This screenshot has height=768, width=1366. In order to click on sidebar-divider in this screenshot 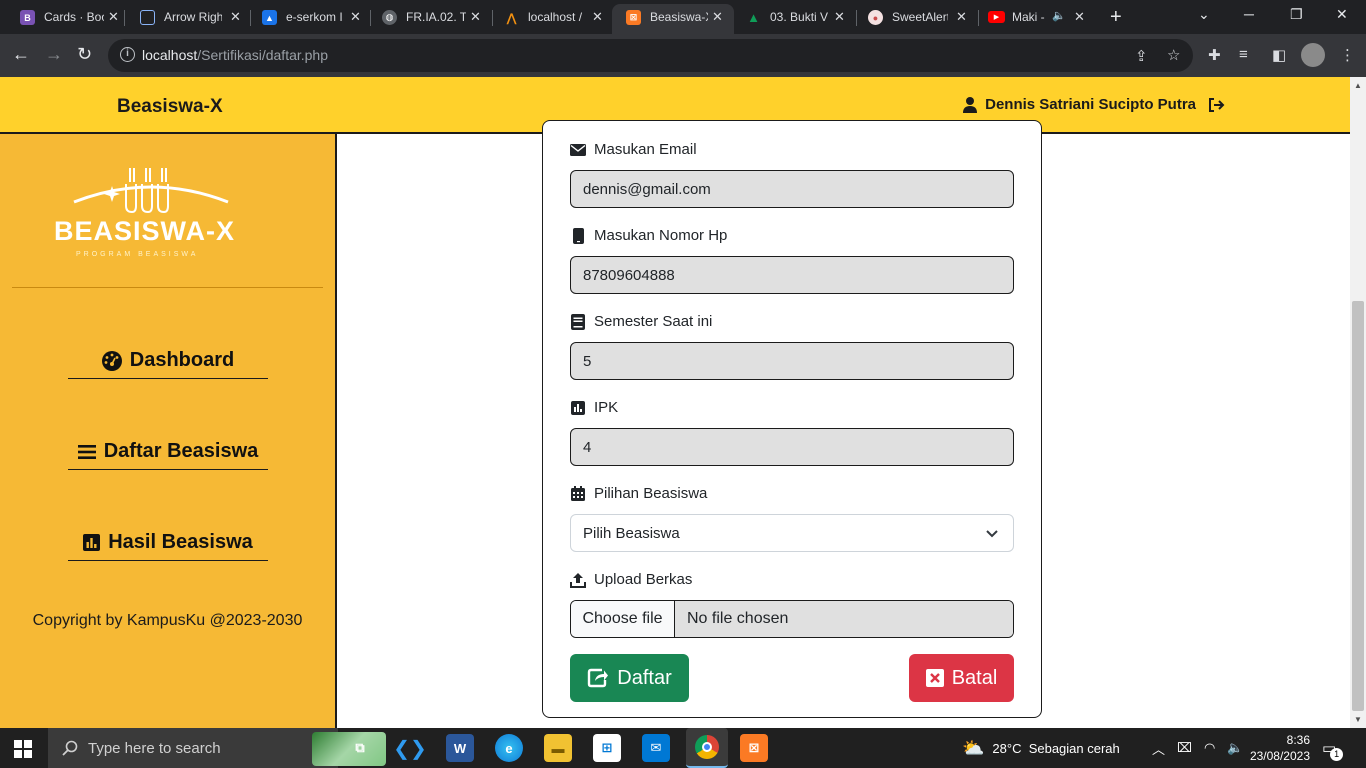, I will do `click(167, 287)`.